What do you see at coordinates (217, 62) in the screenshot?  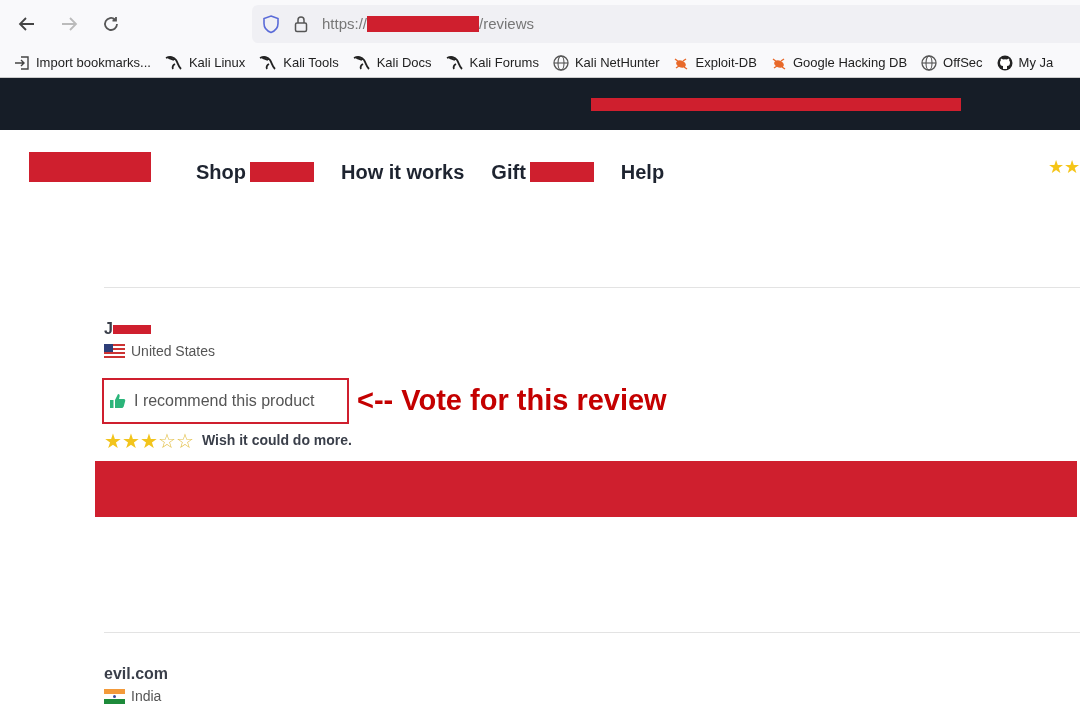 I see `bookmark-link: Kali Linux` at bounding box center [217, 62].